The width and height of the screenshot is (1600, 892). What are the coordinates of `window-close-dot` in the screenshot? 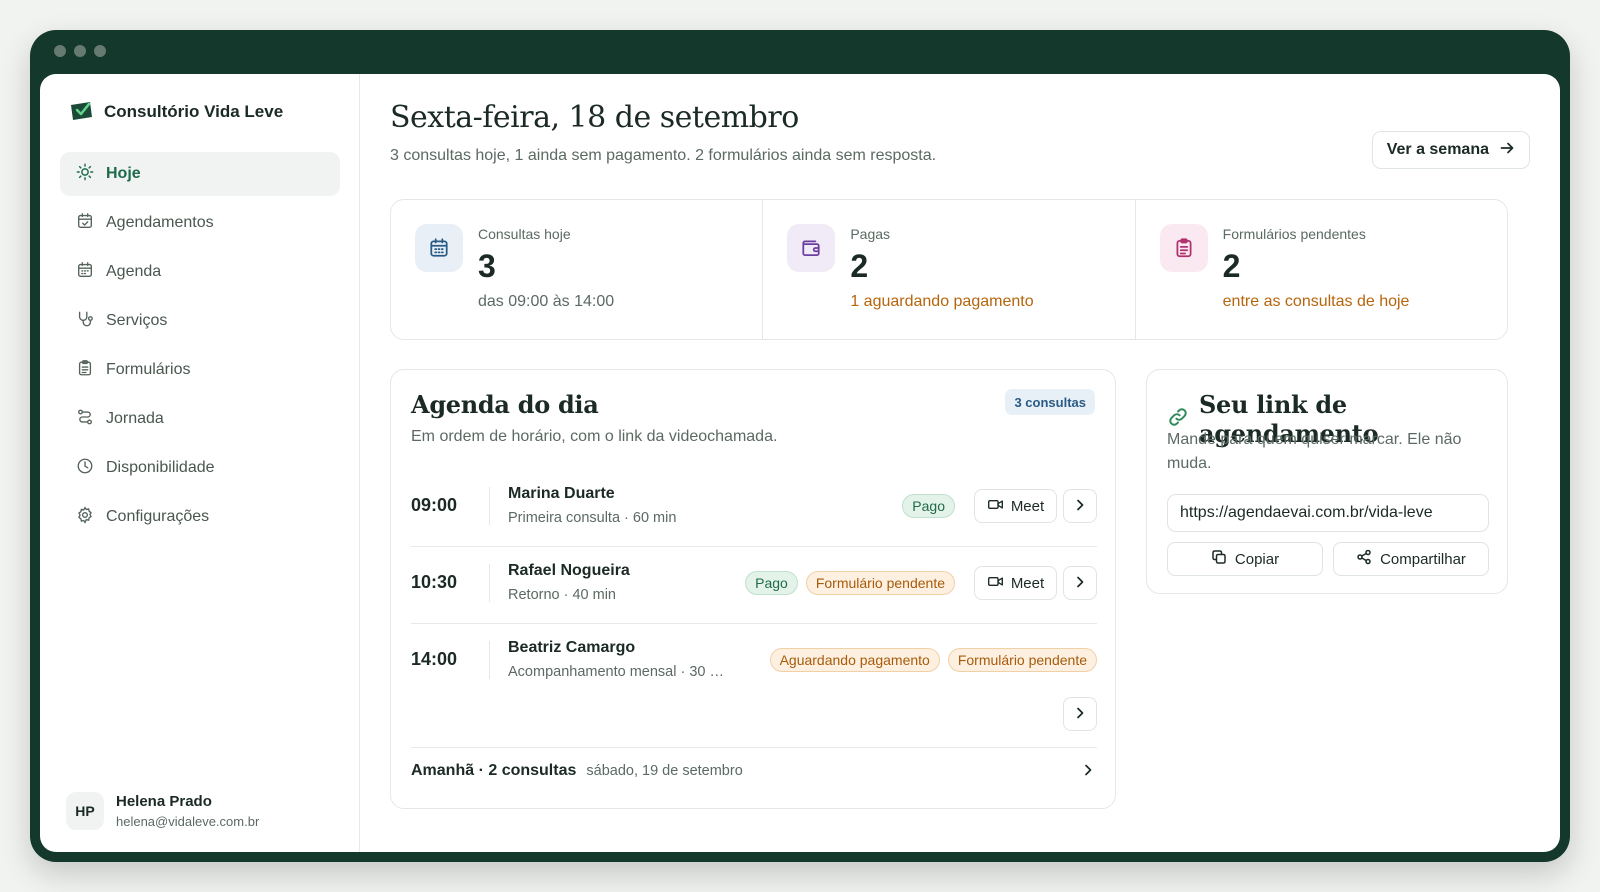 It's located at (60, 51).